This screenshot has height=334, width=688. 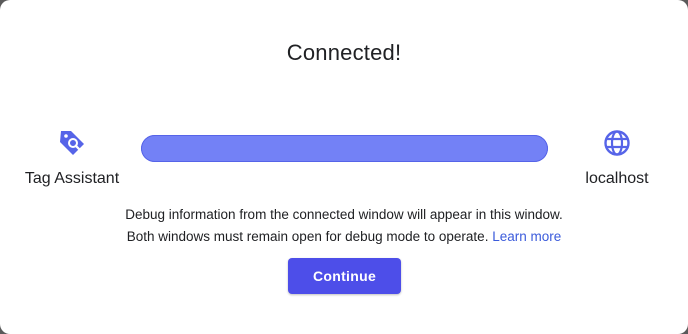 I want to click on connection-progress-fill, so click(x=344, y=148).